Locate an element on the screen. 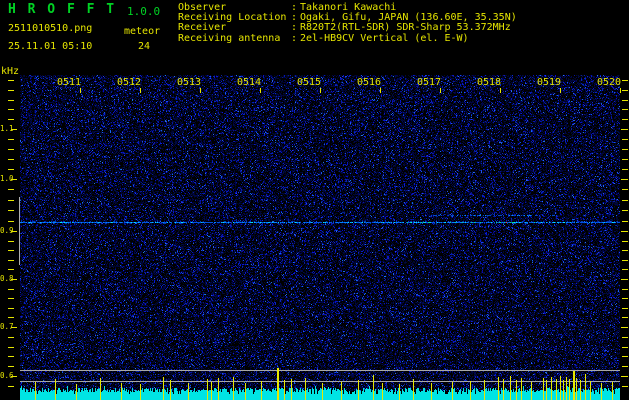 The width and height of the screenshot is (629, 400). time-tick-label: 0513 is located at coordinates (189, 82).